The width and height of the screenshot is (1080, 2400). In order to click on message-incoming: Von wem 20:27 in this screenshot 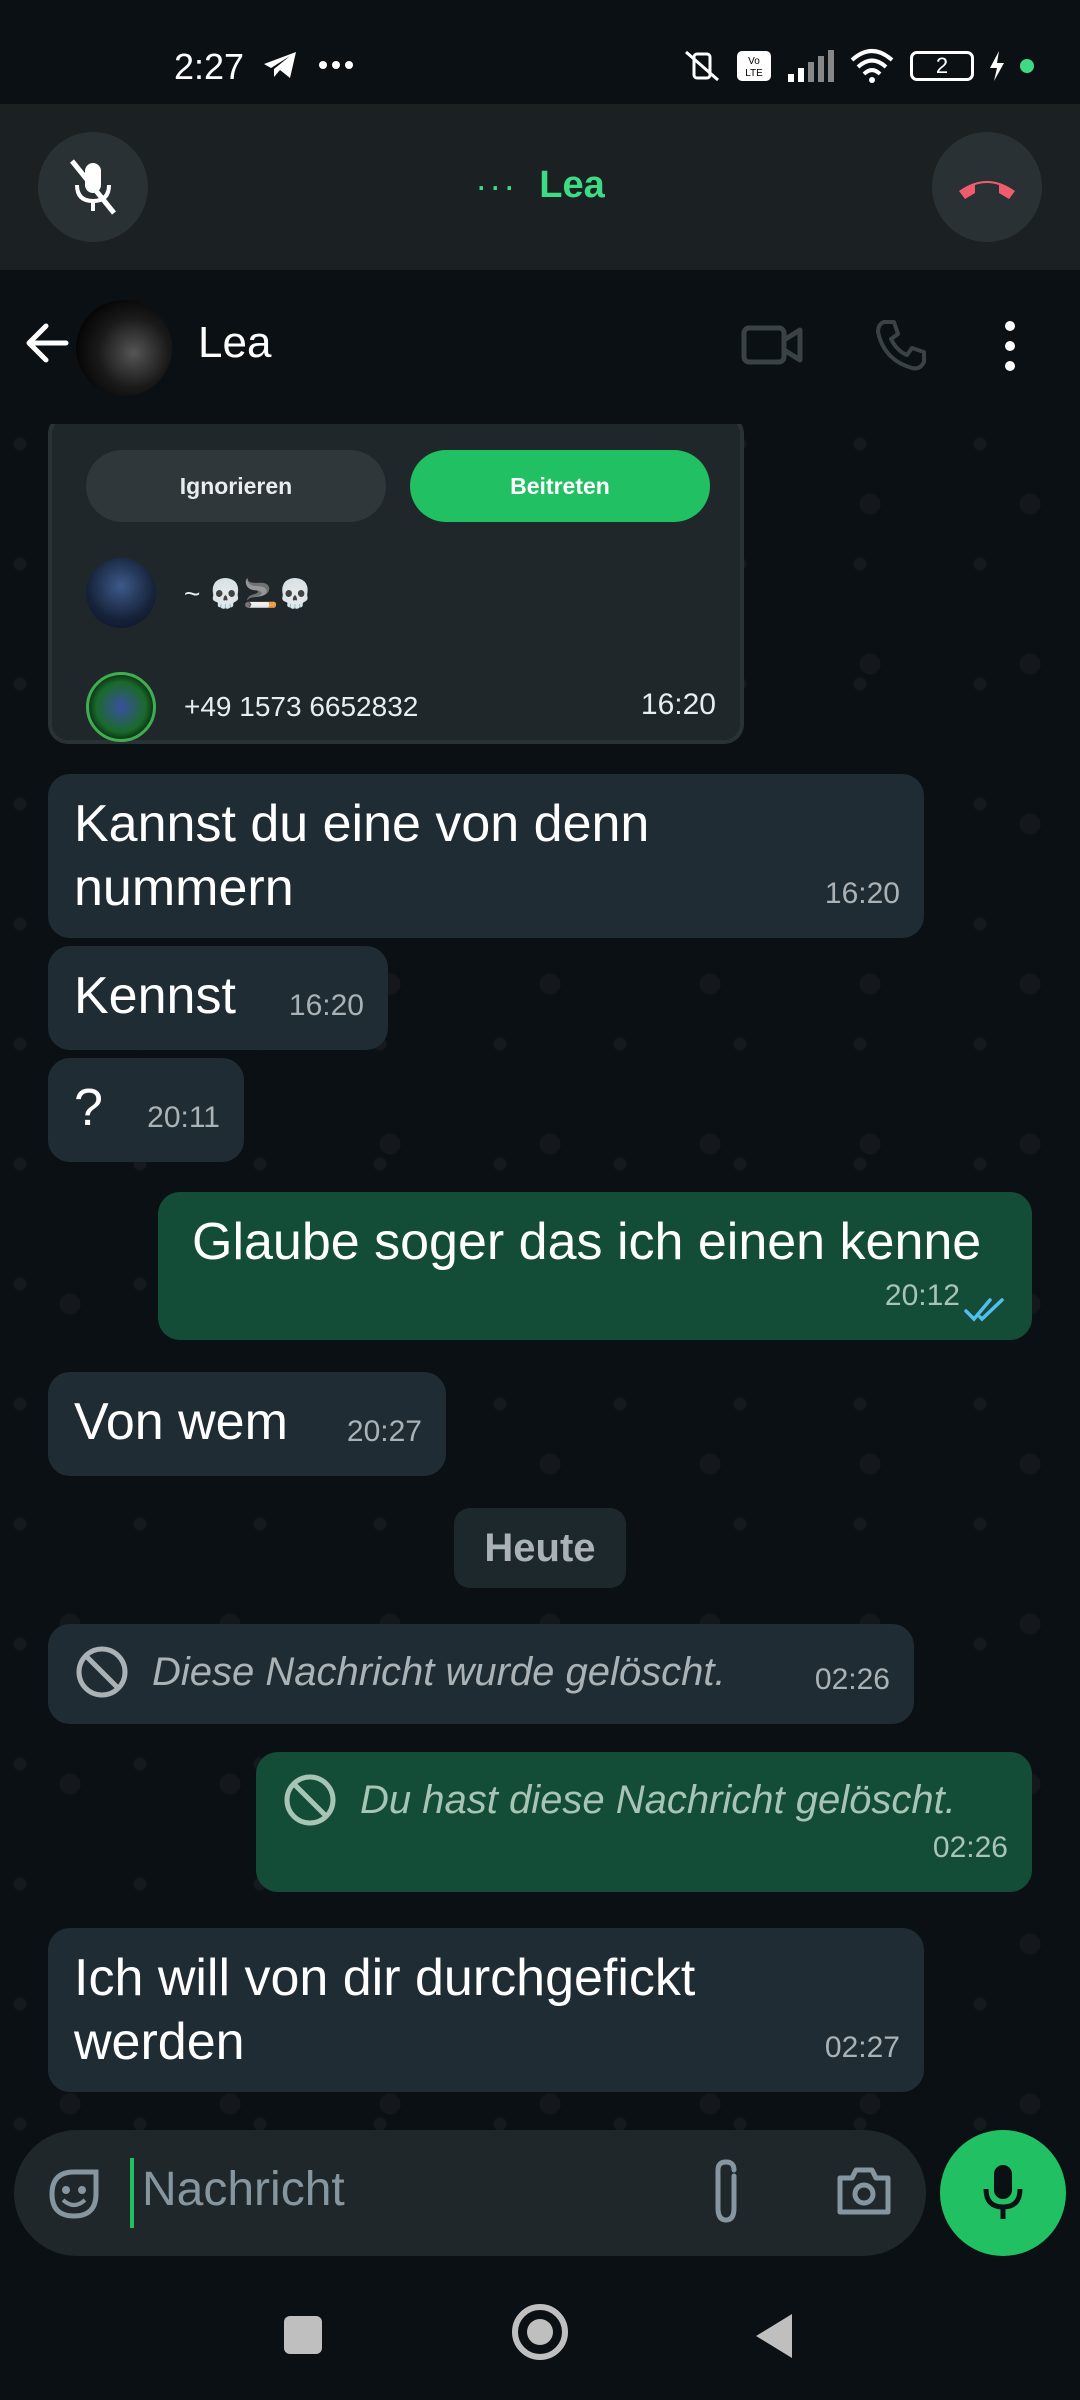, I will do `click(247, 1424)`.